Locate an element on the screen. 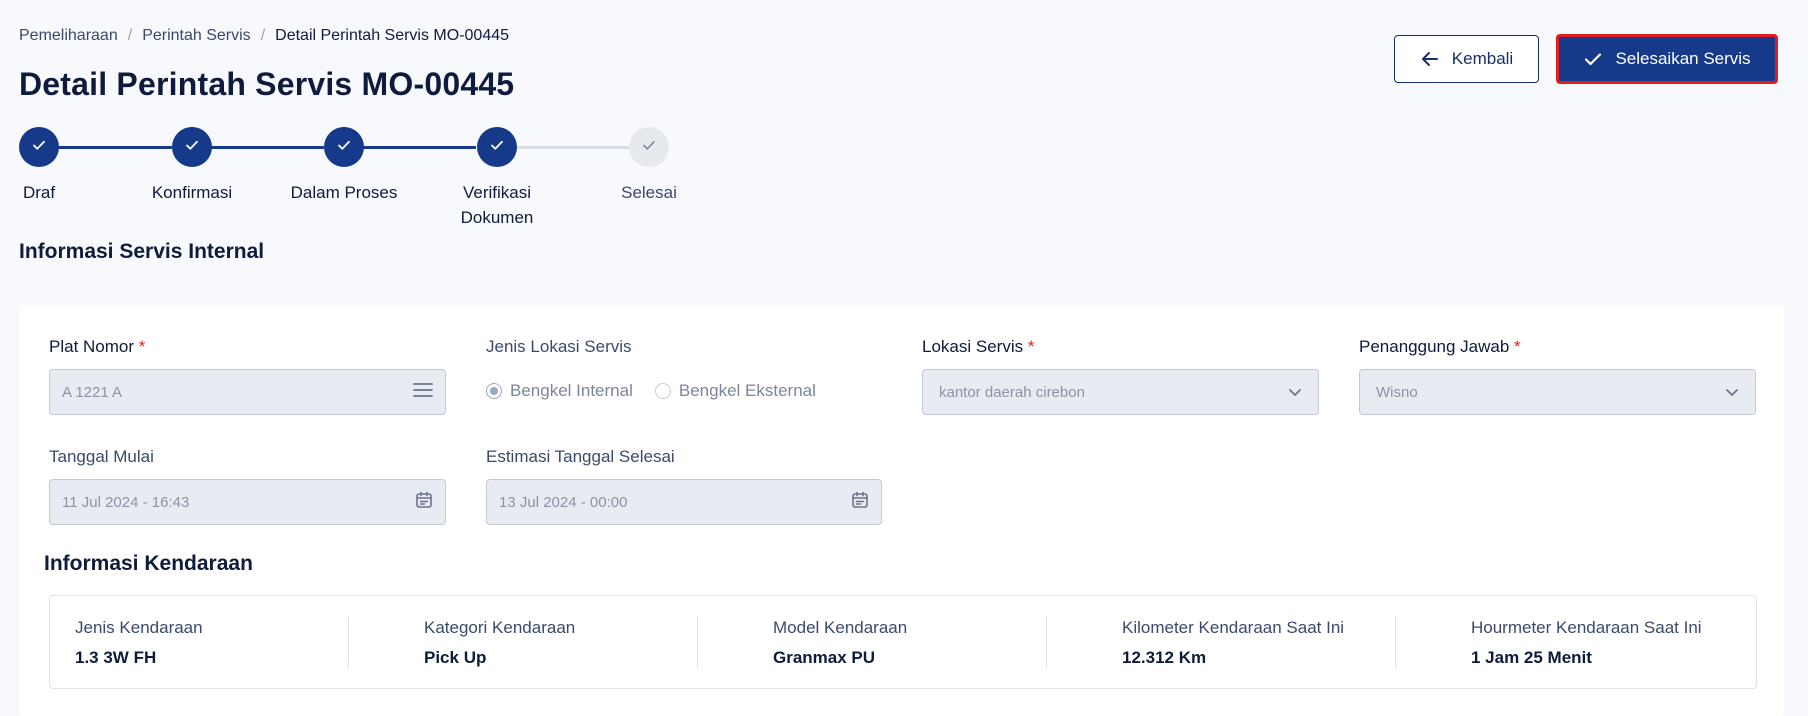 This screenshot has height=716, width=1808. step-konfirmasi-indicator is located at coordinates (192, 147).